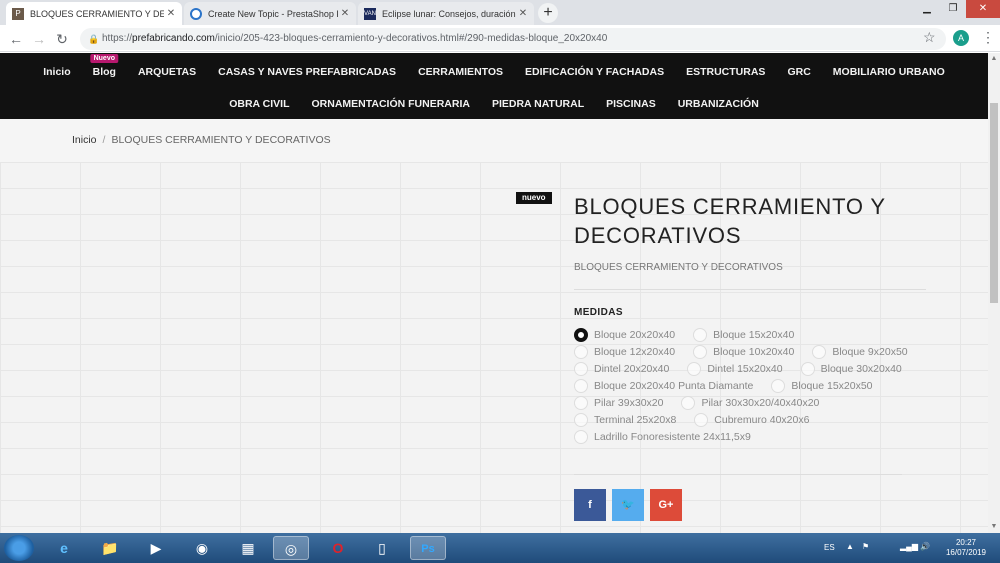 The width and height of the screenshot is (1000, 563). I want to click on menu-dots-icon: ⋮, so click(988, 37).